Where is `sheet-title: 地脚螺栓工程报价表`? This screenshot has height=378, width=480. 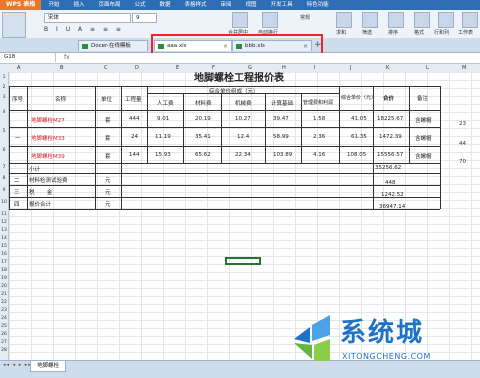 sheet-title: 地脚螺栓工程报价表 is located at coordinates (239, 79).